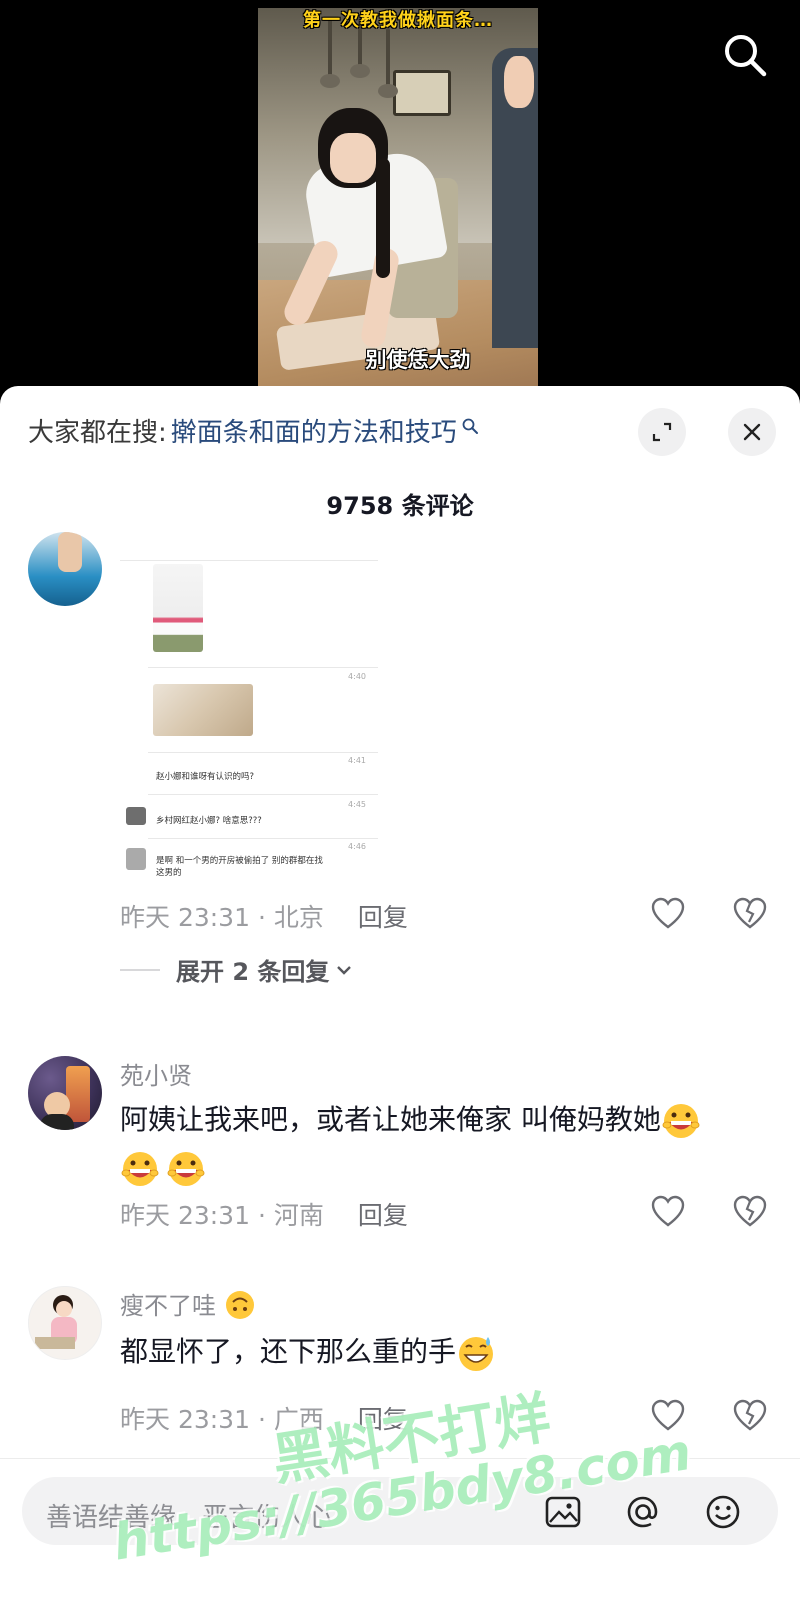 The image size is (800, 1605). Describe the element at coordinates (418, 360) in the screenshot. I see `video-subtitle: 别使恁大劲` at that location.